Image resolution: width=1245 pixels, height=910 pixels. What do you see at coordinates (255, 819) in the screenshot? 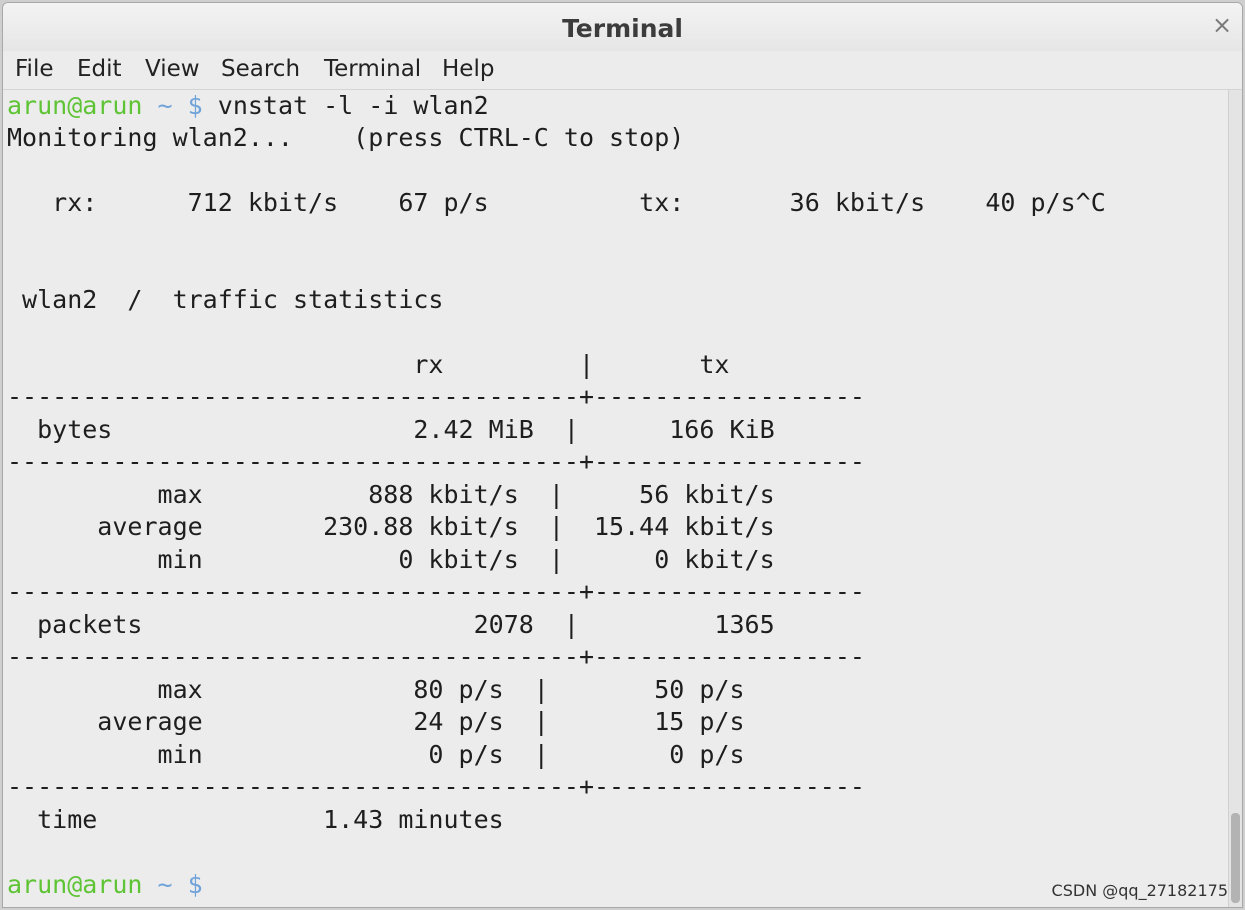
I see `time-row: time 1.43 minutes` at bounding box center [255, 819].